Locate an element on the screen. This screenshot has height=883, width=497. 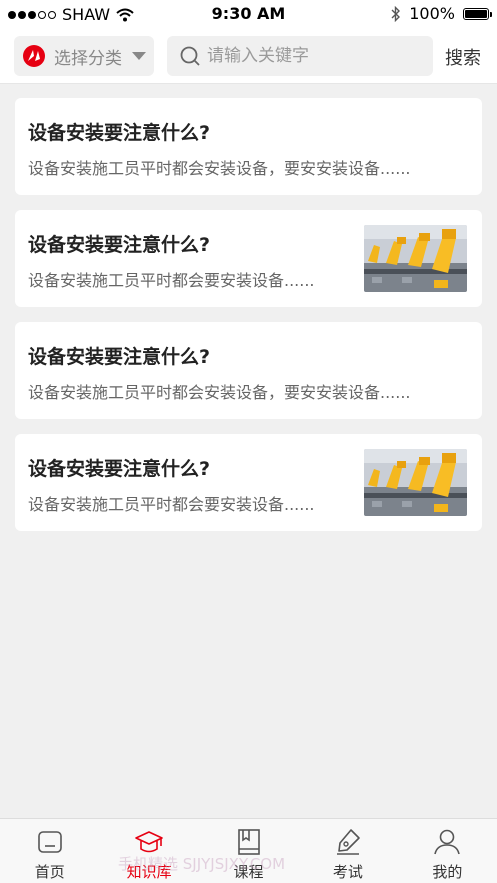
tab-exam: 考试 is located at coordinates (347, 851).